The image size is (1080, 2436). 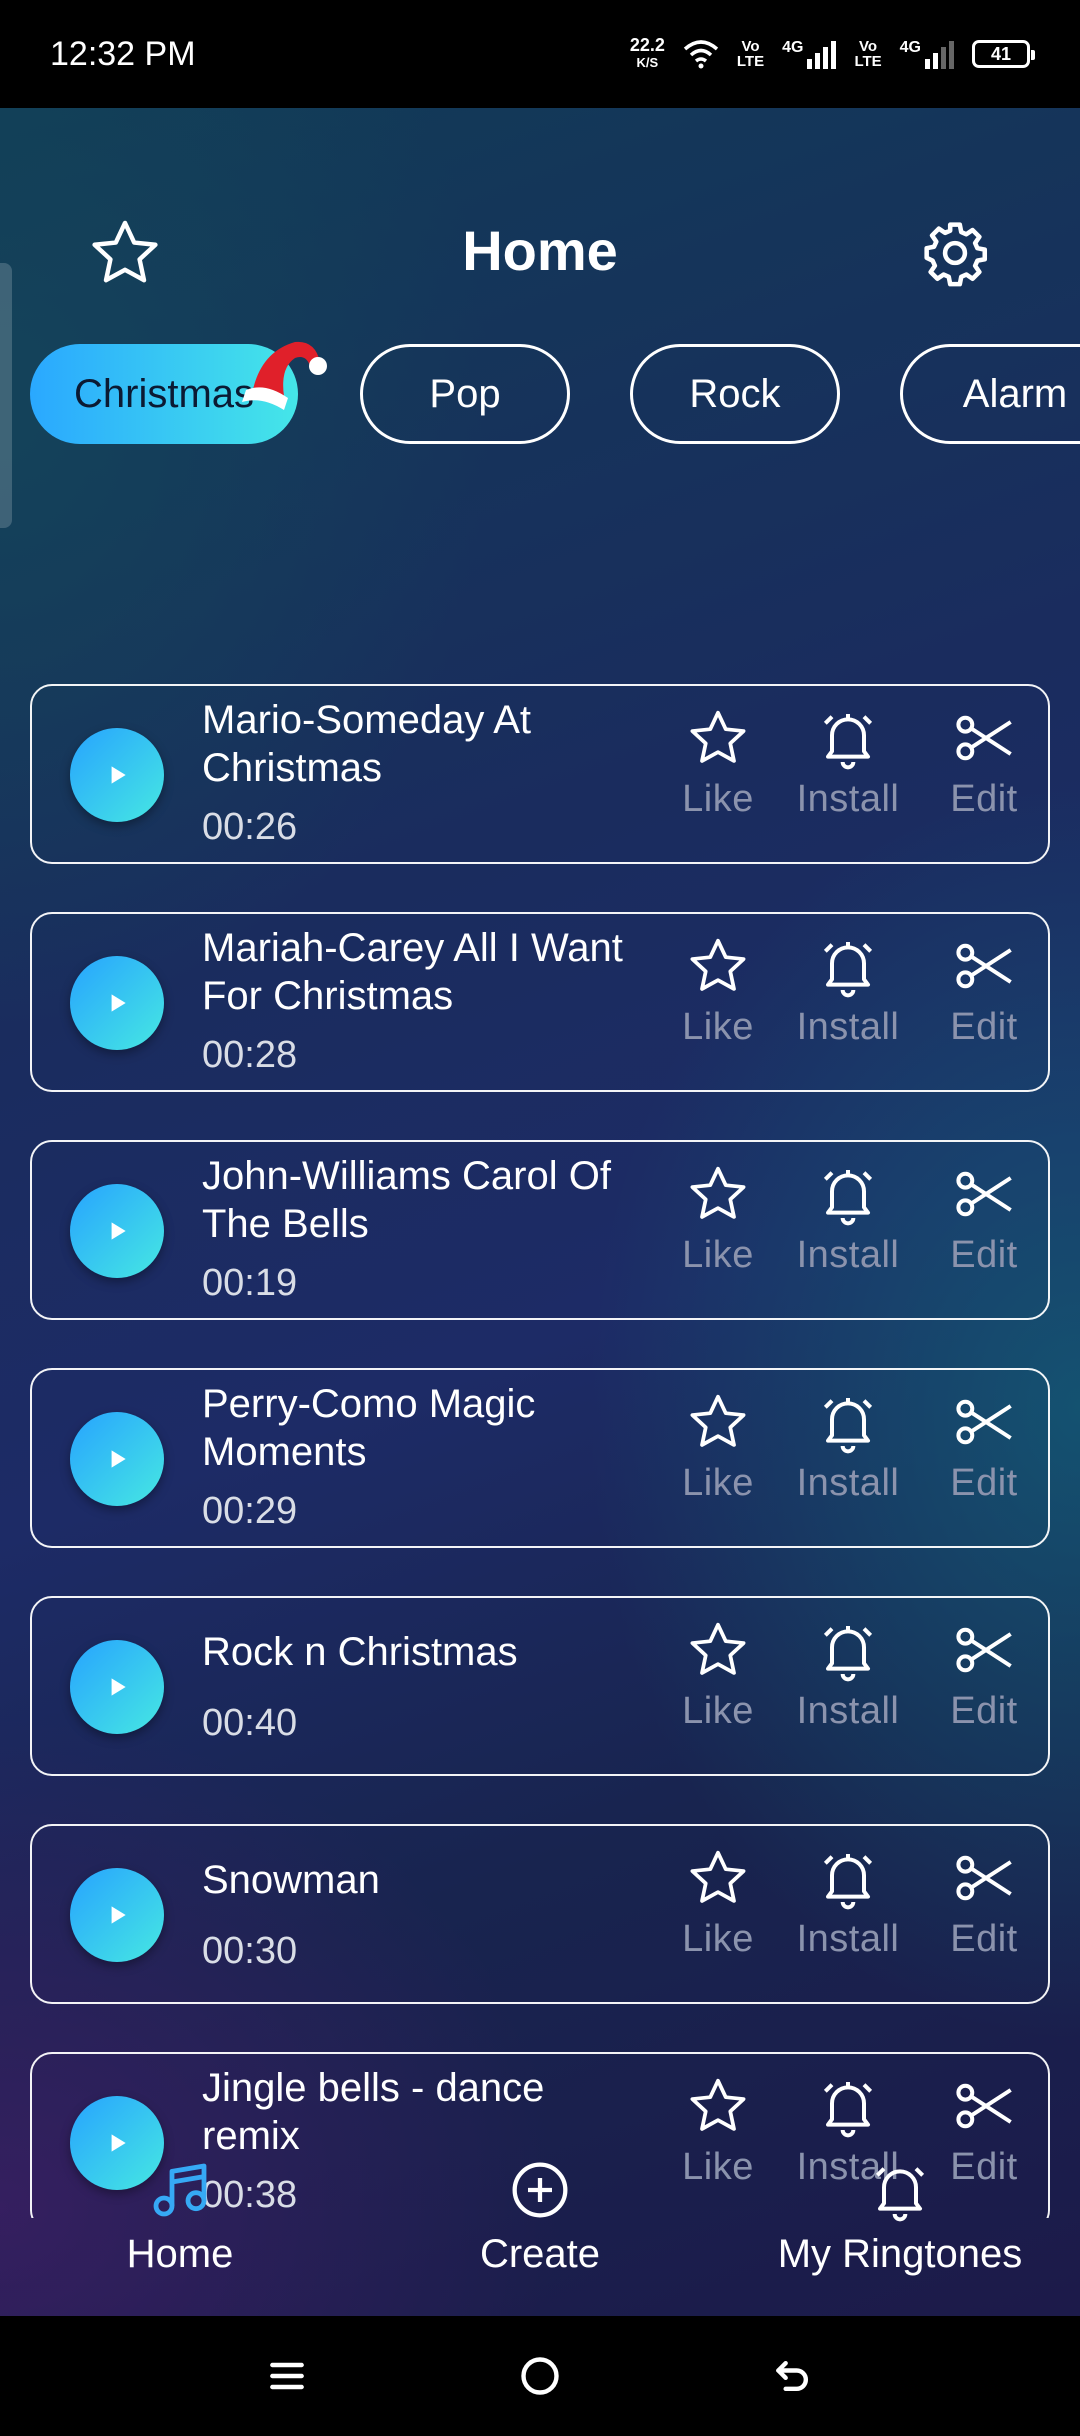 What do you see at coordinates (793, 2376) in the screenshot?
I see `back-icon` at bounding box center [793, 2376].